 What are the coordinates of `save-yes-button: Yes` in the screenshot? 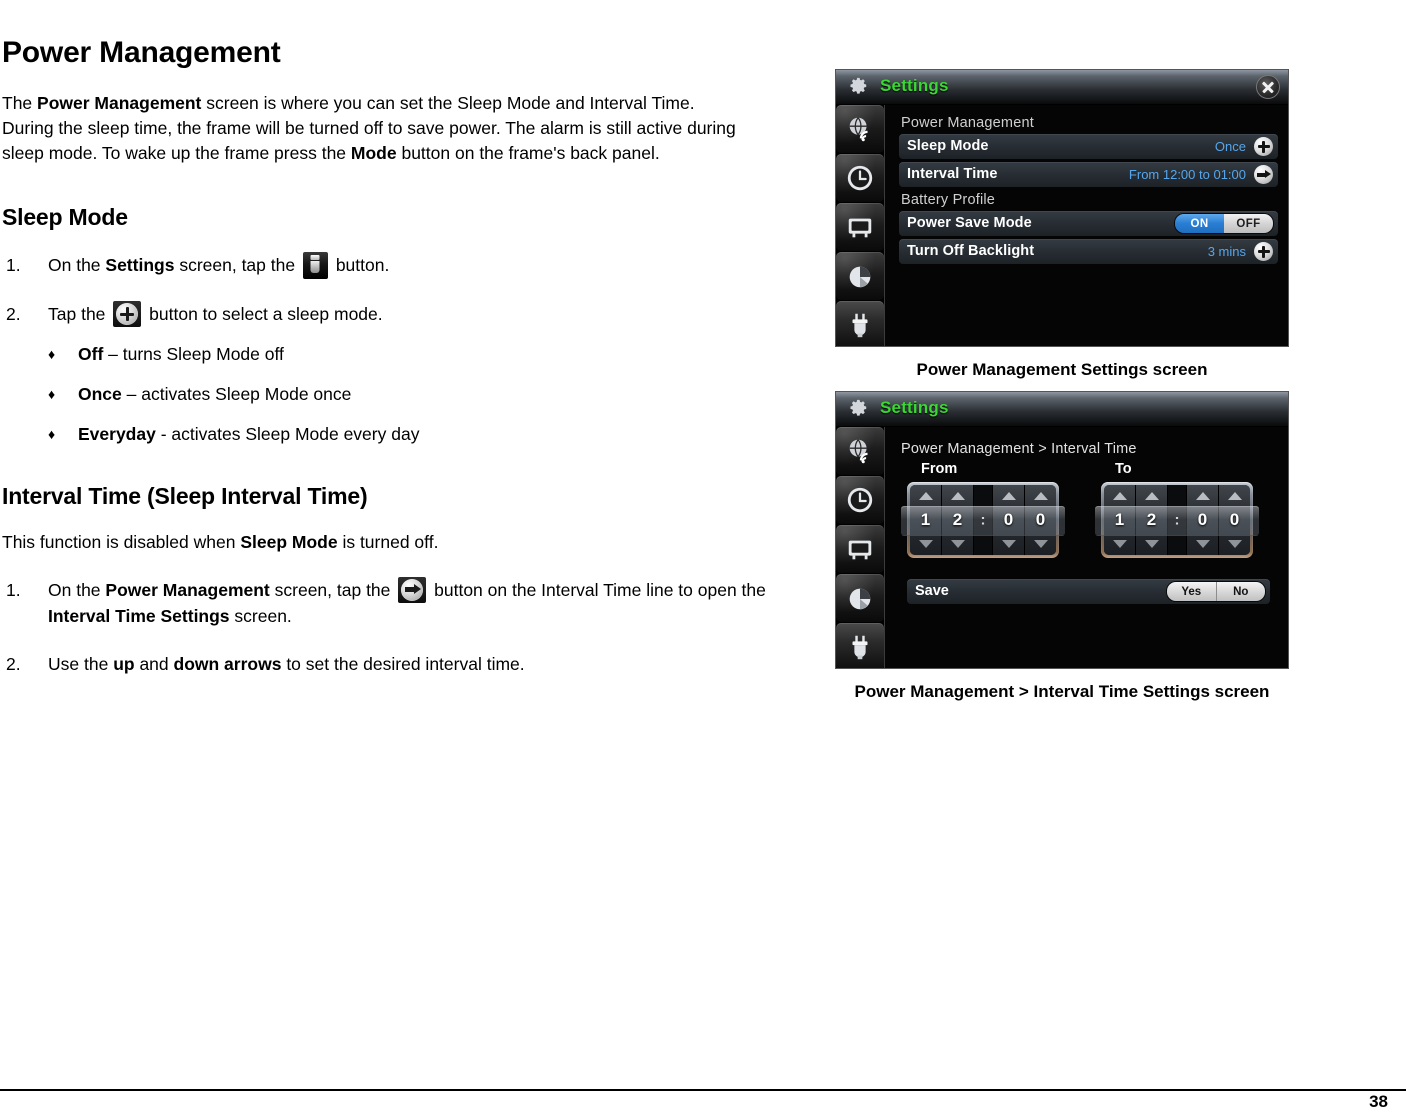 It's located at (1192, 591).